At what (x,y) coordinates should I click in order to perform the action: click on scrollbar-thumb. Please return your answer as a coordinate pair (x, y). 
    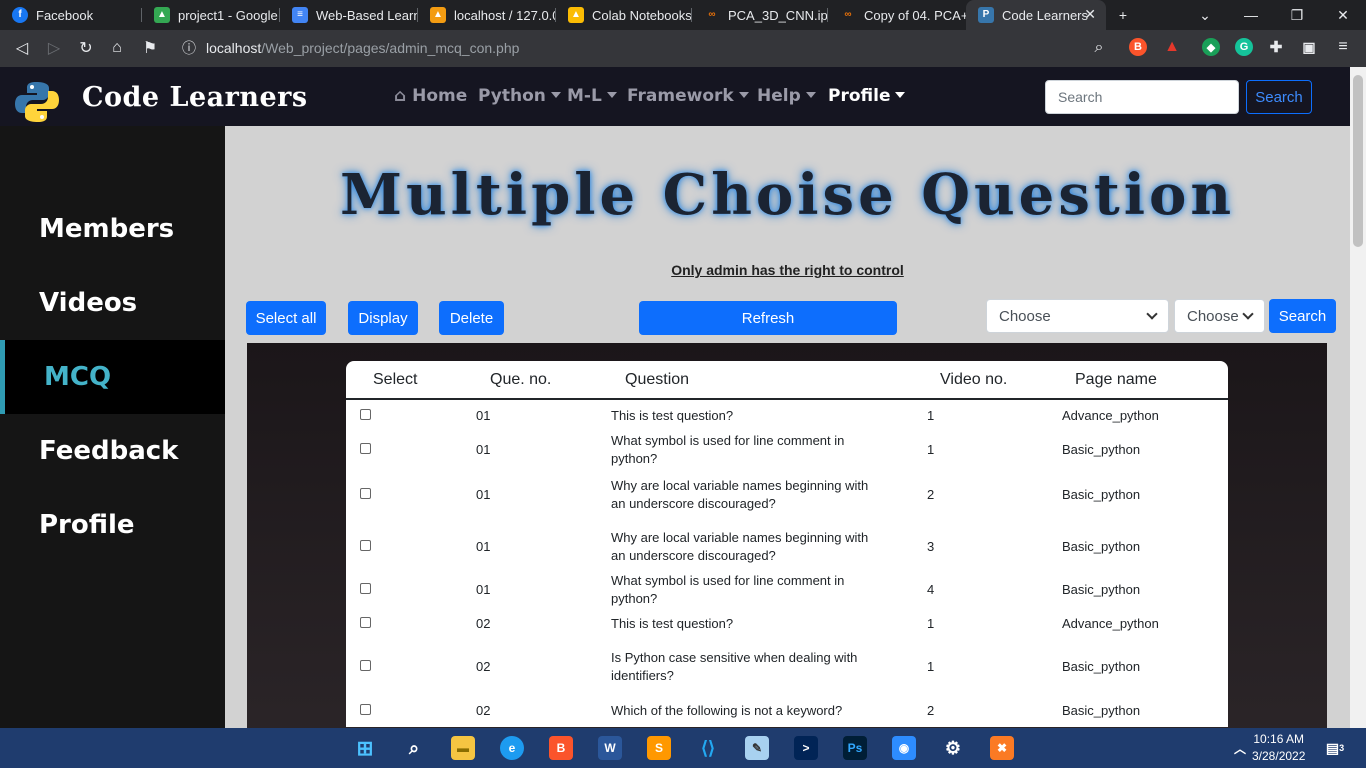
    Looking at the image, I should click on (1358, 161).